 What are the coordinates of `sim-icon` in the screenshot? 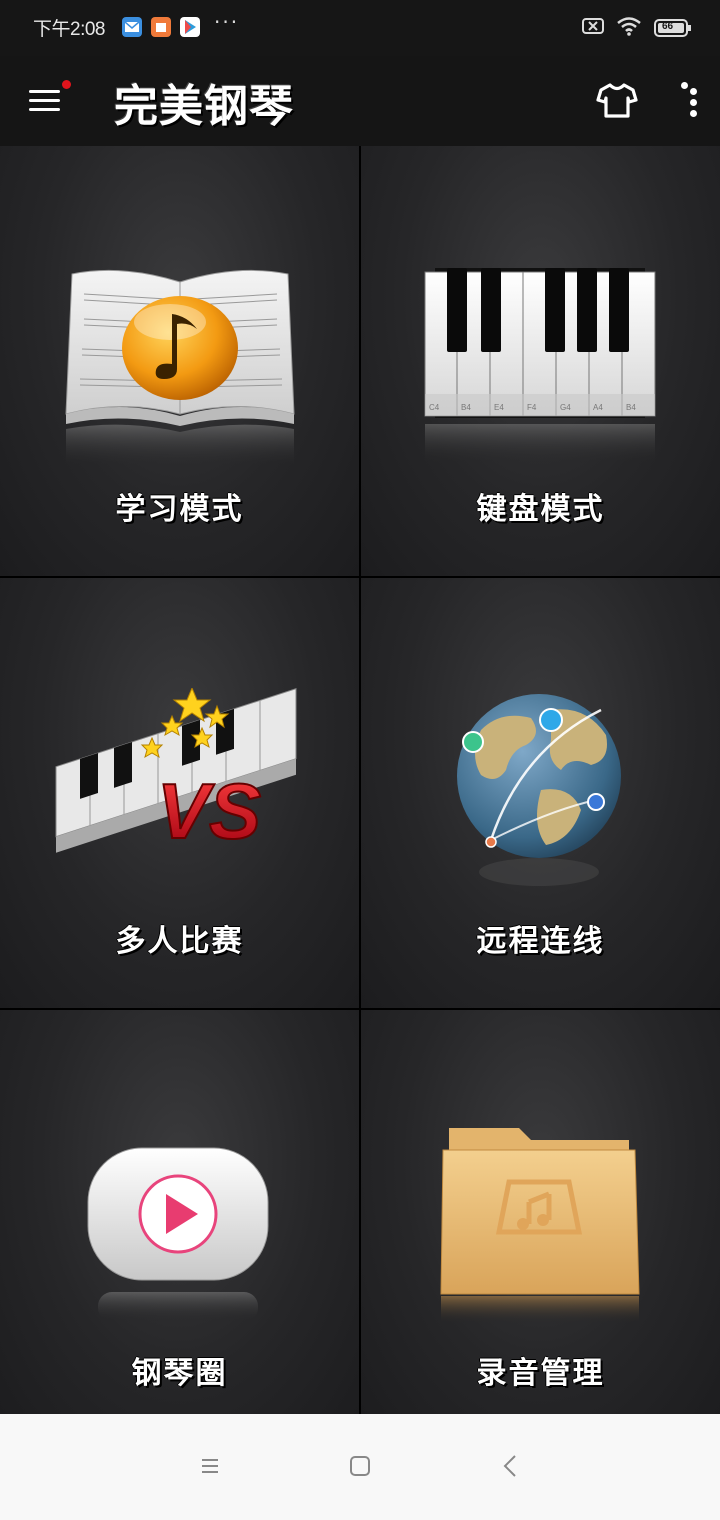 It's located at (593, 28).